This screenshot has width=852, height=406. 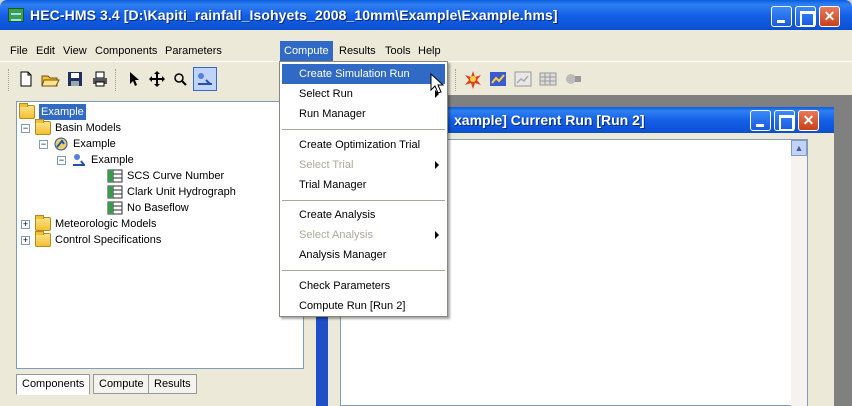 What do you see at coordinates (75, 51) in the screenshot?
I see `menu-view: View` at bounding box center [75, 51].